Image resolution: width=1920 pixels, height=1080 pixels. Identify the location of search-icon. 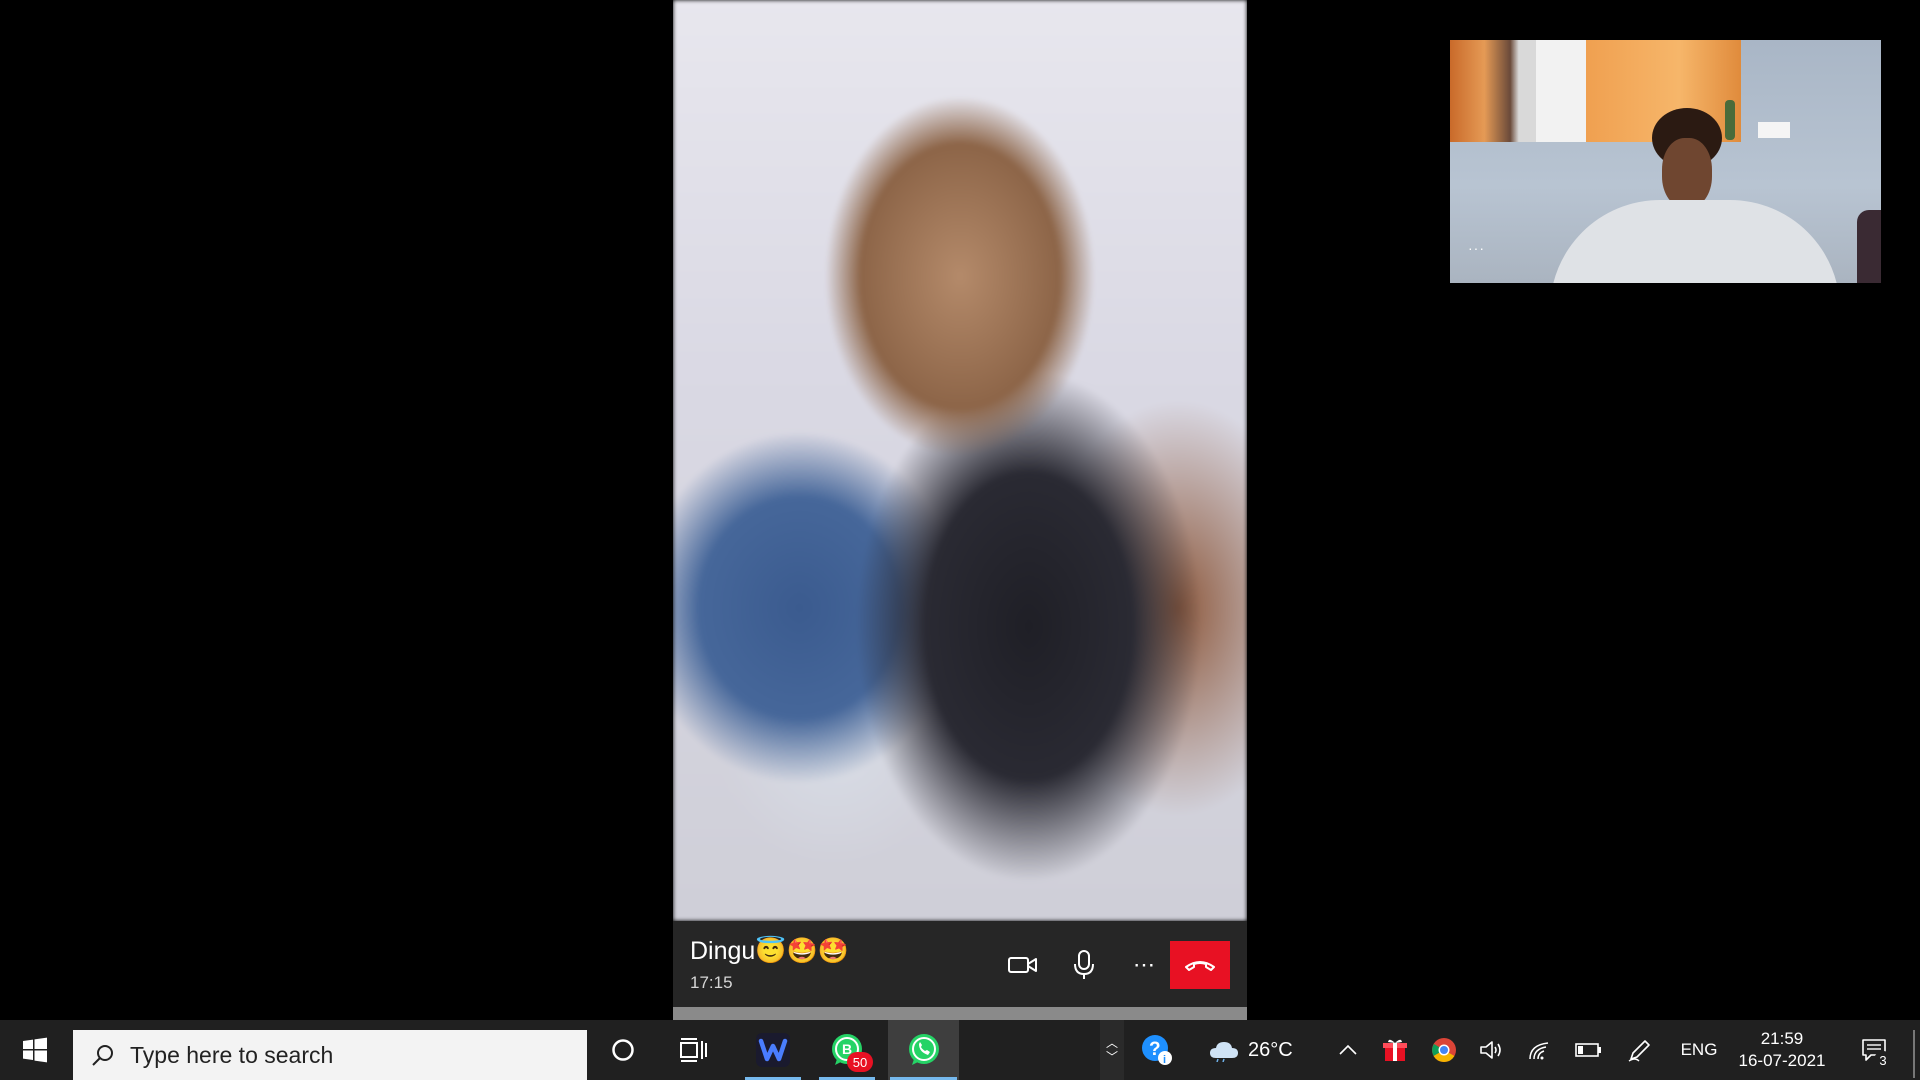
(102, 1055).